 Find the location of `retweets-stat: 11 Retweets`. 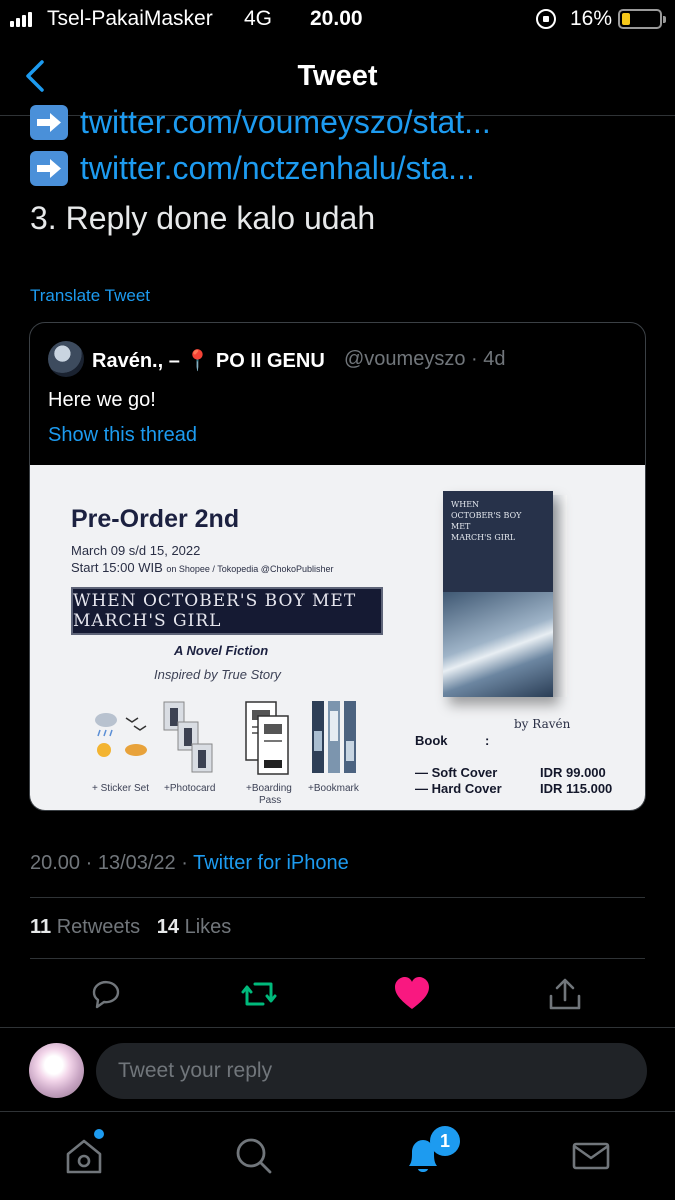

retweets-stat: 11 Retweets is located at coordinates (85, 927).